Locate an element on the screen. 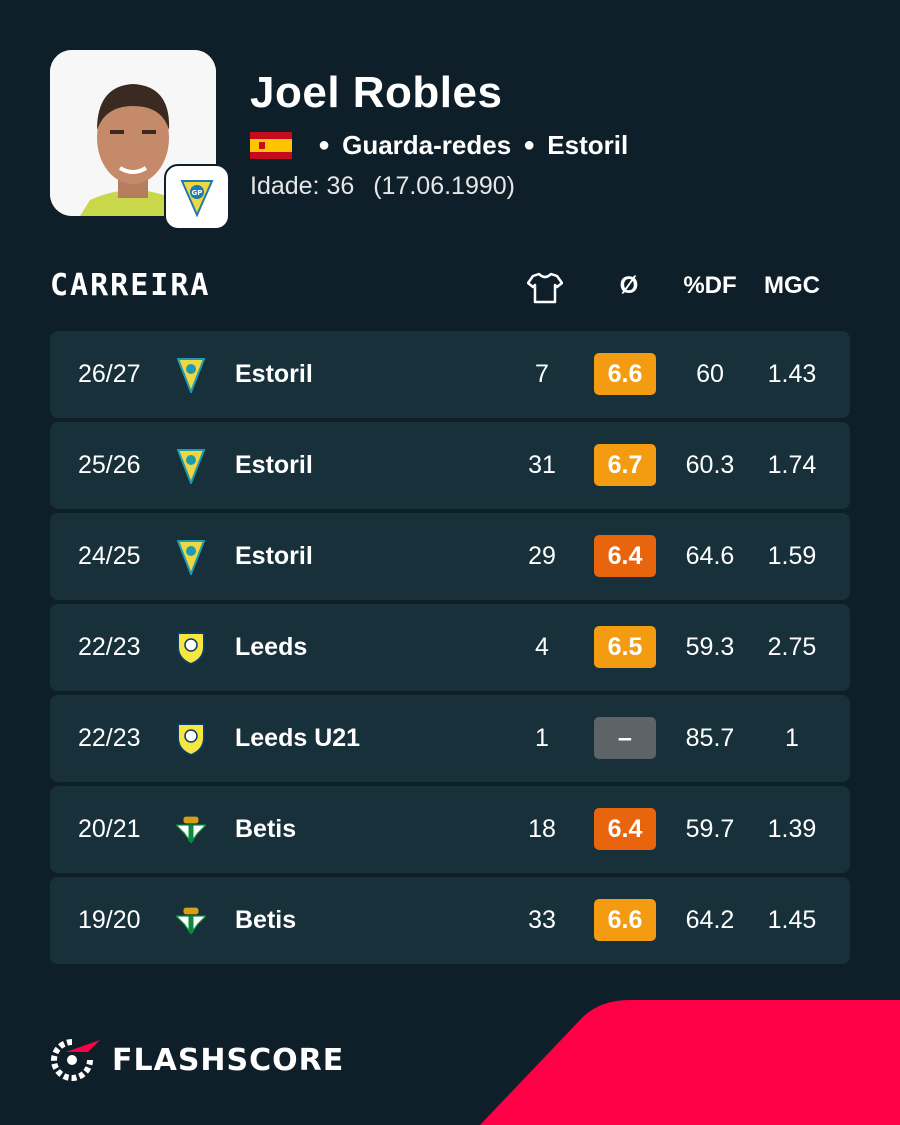 The width and height of the screenshot is (900, 1125). season: 19/20 is located at coordinates (109, 920).